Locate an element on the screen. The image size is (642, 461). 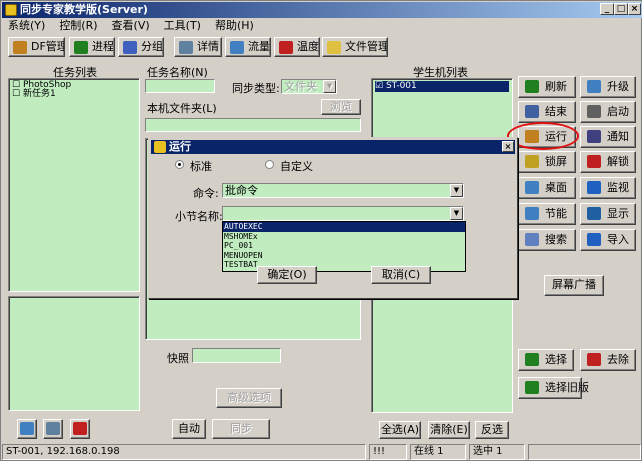
invert-button: 反选 is located at coordinates (492, 430).